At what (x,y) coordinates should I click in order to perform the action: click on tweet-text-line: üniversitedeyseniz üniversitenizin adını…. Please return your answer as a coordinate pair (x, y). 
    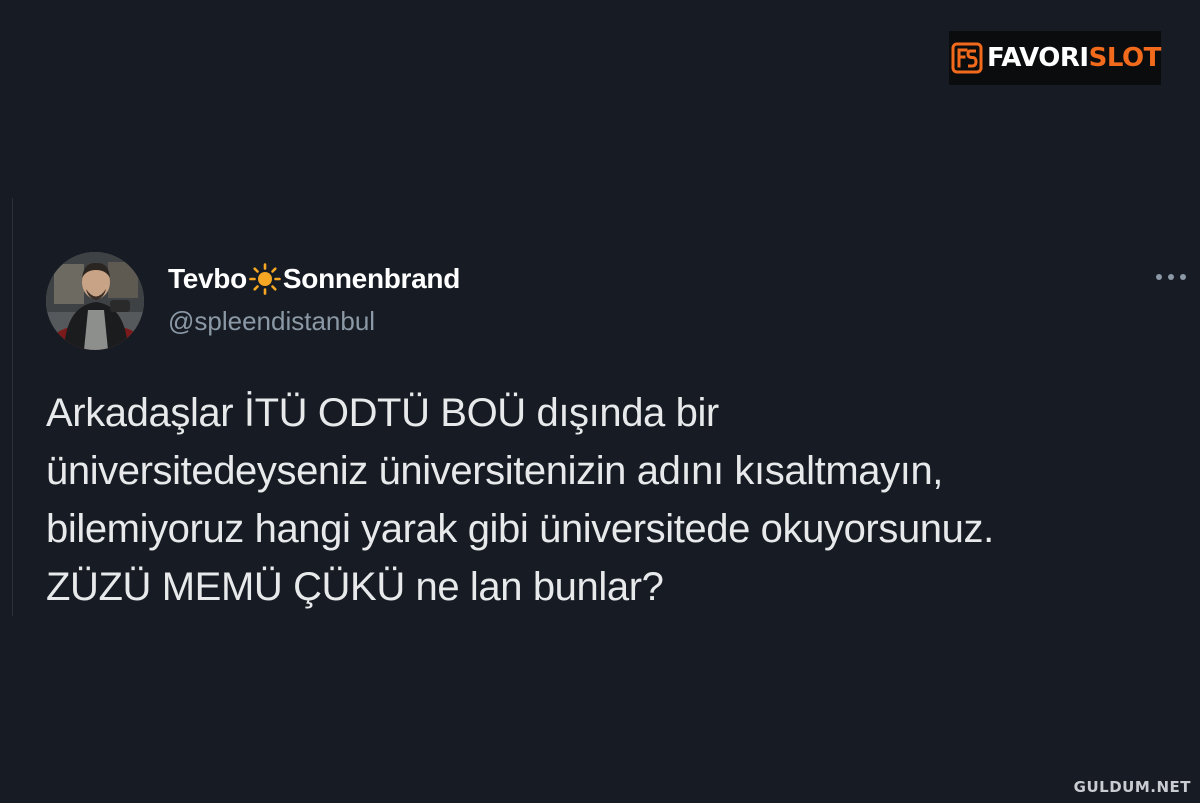
    Looking at the image, I should click on (495, 471).